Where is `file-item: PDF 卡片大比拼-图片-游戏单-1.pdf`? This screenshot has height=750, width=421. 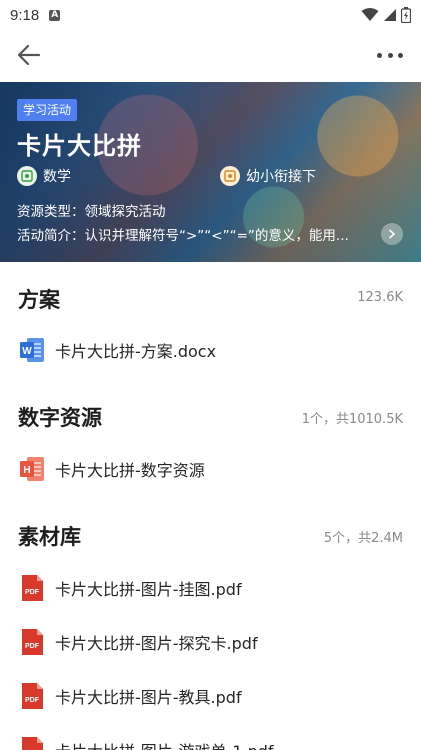
file-item: PDF 卡片大比拼-图片-游戏单-1.pdf is located at coordinates (210, 739).